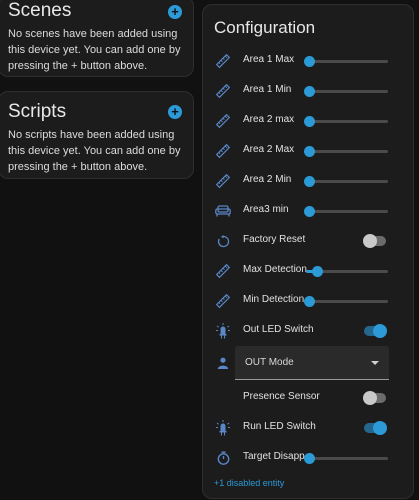 The height and width of the screenshot is (500, 419). What do you see at coordinates (312, 363) in the screenshot?
I see `out-mode-select: OUT Mode` at bounding box center [312, 363].